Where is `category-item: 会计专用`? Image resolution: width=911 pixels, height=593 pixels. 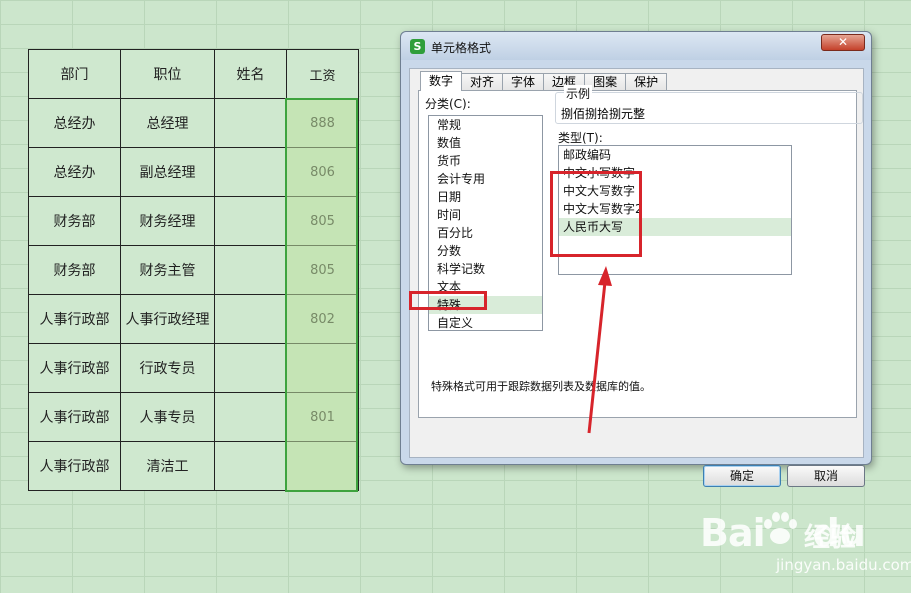
category-item: 会计专用 is located at coordinates (485, 179).